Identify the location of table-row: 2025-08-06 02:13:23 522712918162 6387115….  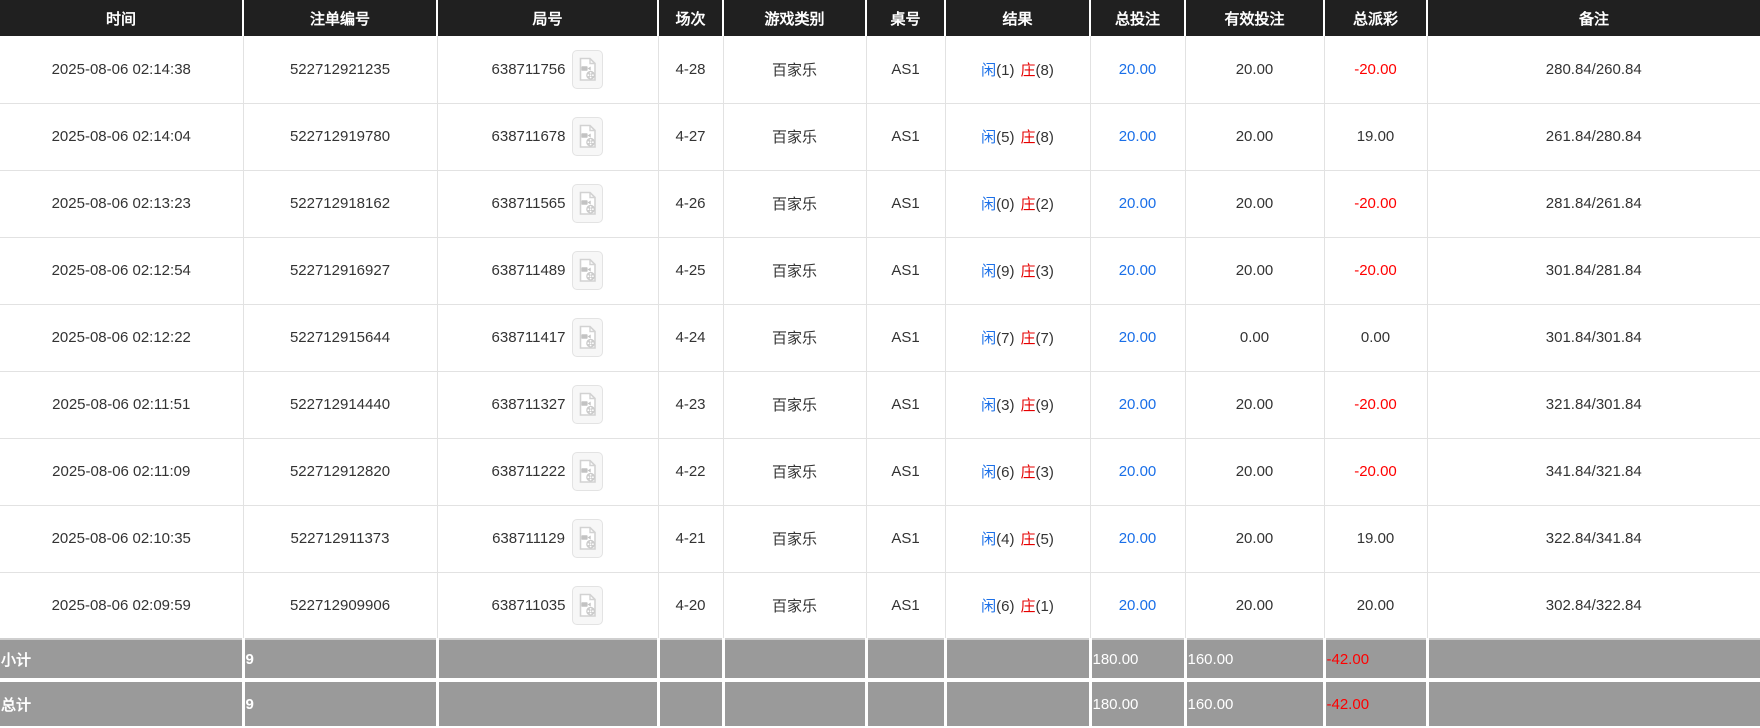
(880, 204).